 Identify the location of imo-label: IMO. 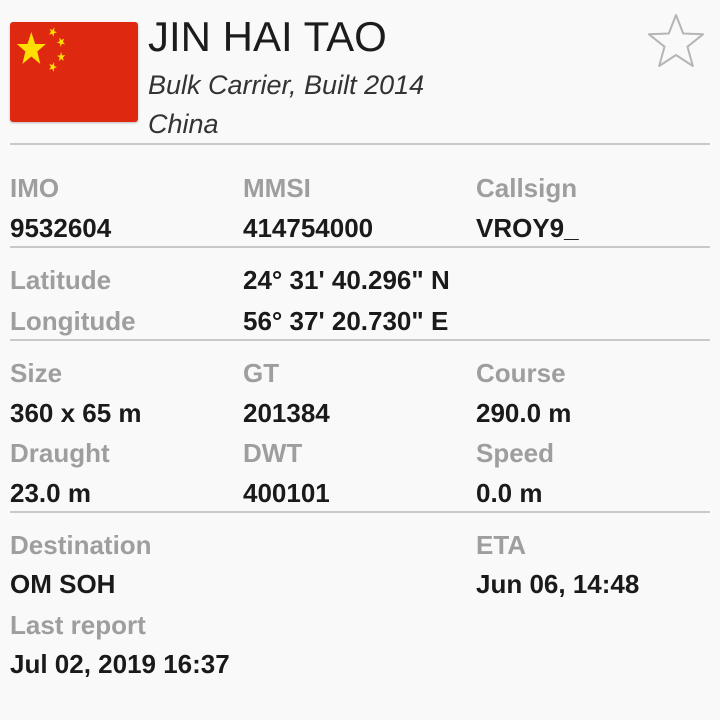
(35, 188).